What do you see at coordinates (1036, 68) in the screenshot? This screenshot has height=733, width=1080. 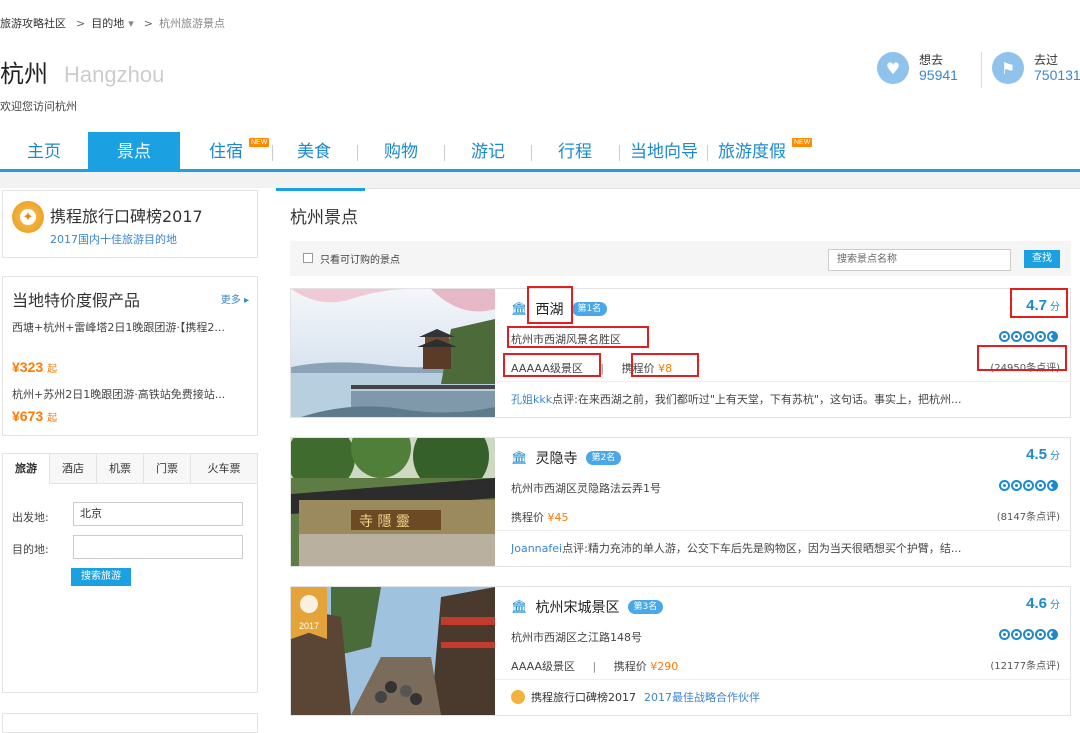 I see `been-there-button: ⚑ 去过 750131` at bounding box center [1036, 68].